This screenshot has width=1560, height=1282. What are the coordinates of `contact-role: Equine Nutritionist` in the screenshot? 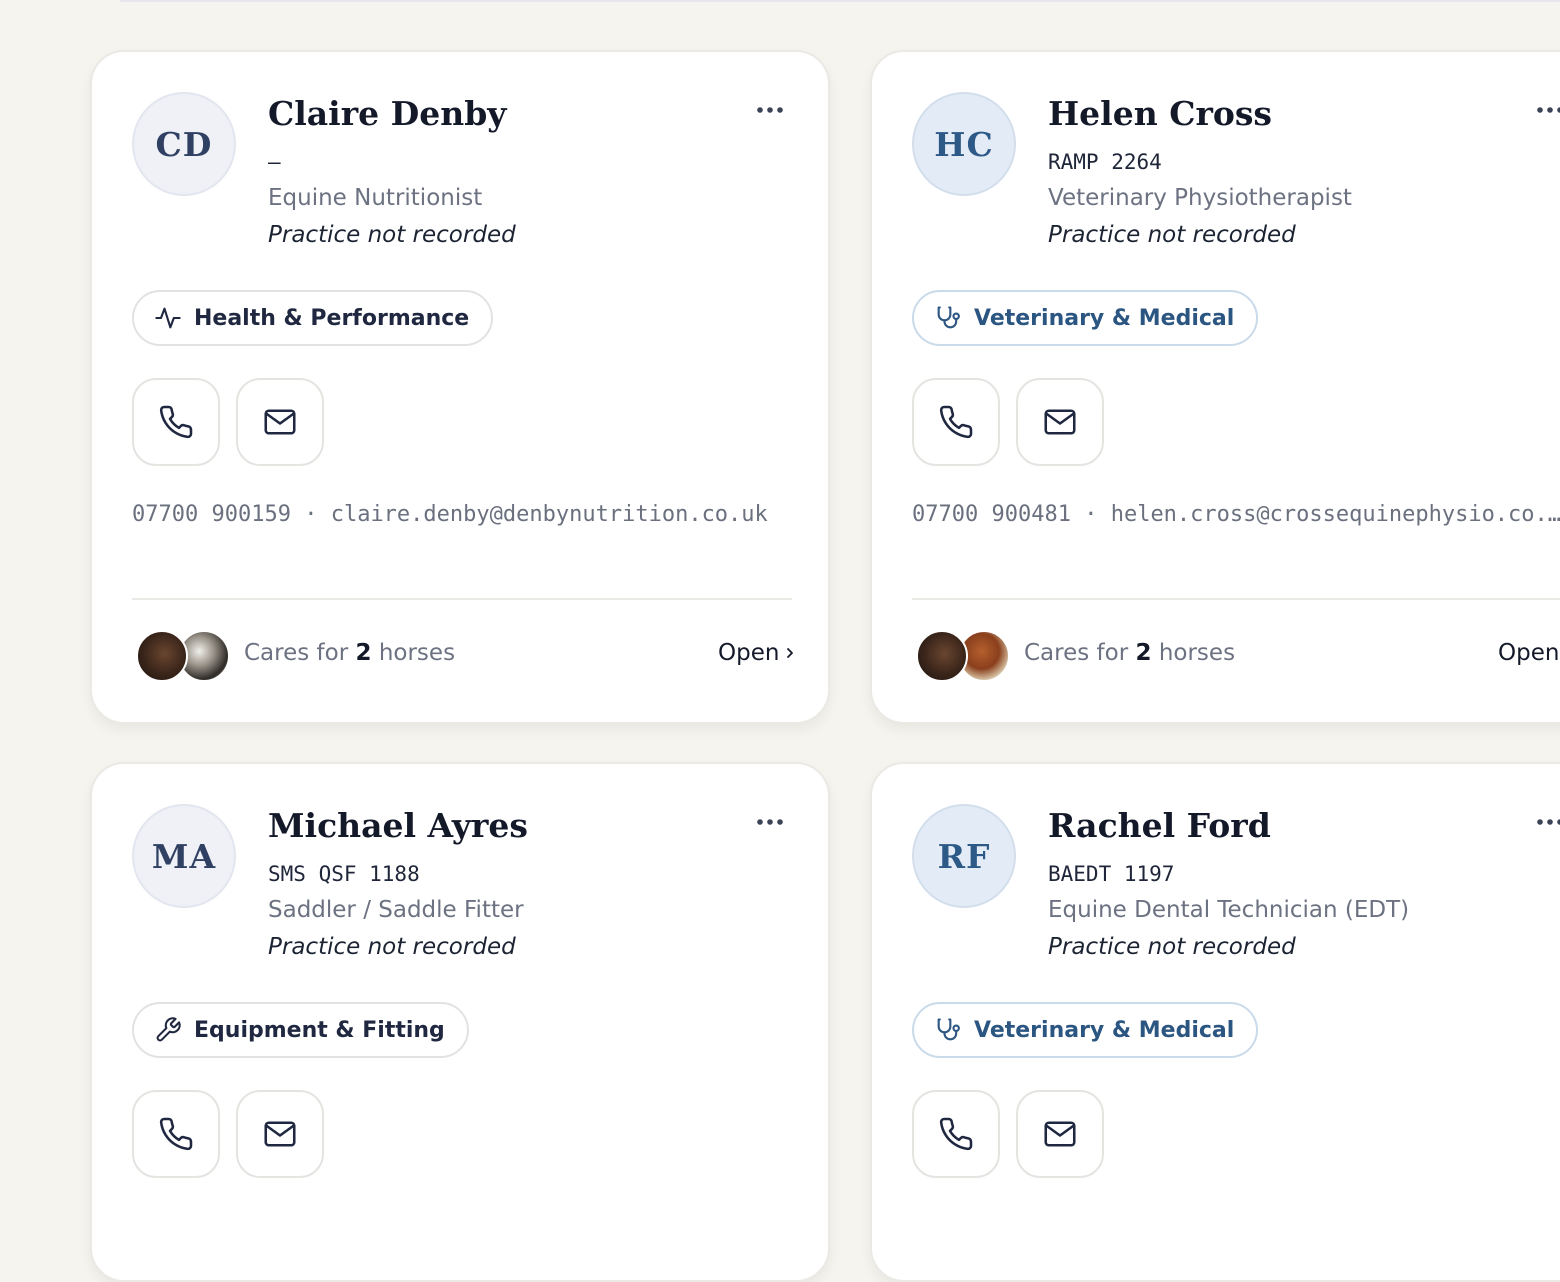 It's located at (375, 198).